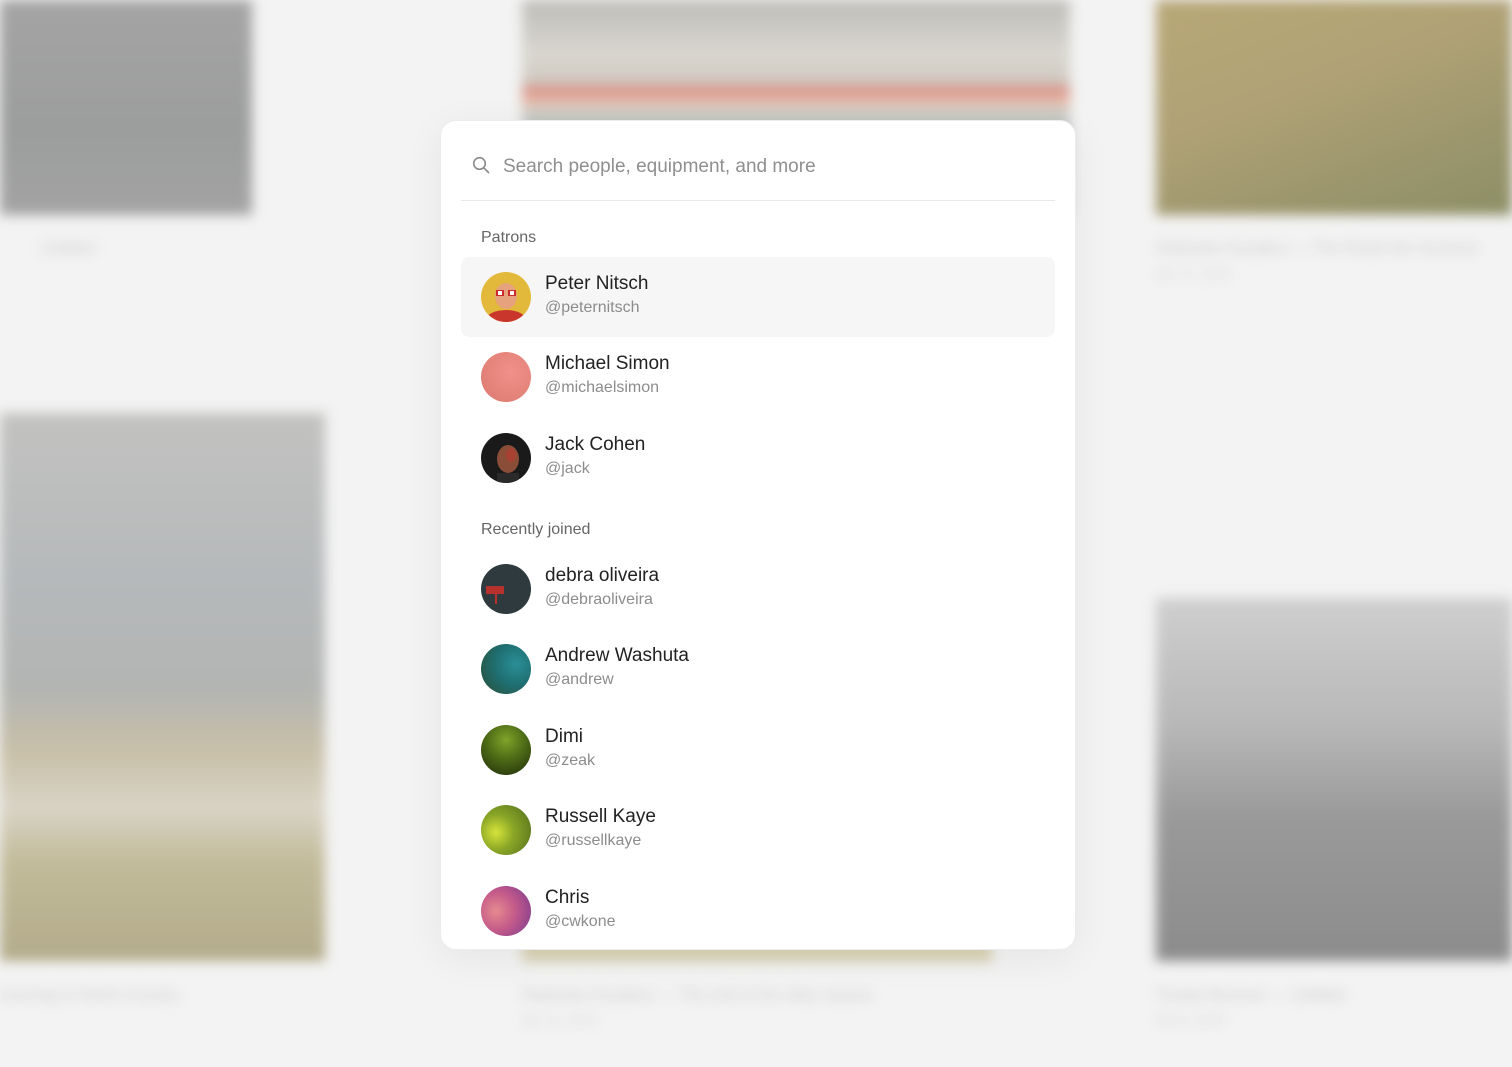  I want to click on list-item: Peter Nitsch @peternitsch, so click(758, 297).